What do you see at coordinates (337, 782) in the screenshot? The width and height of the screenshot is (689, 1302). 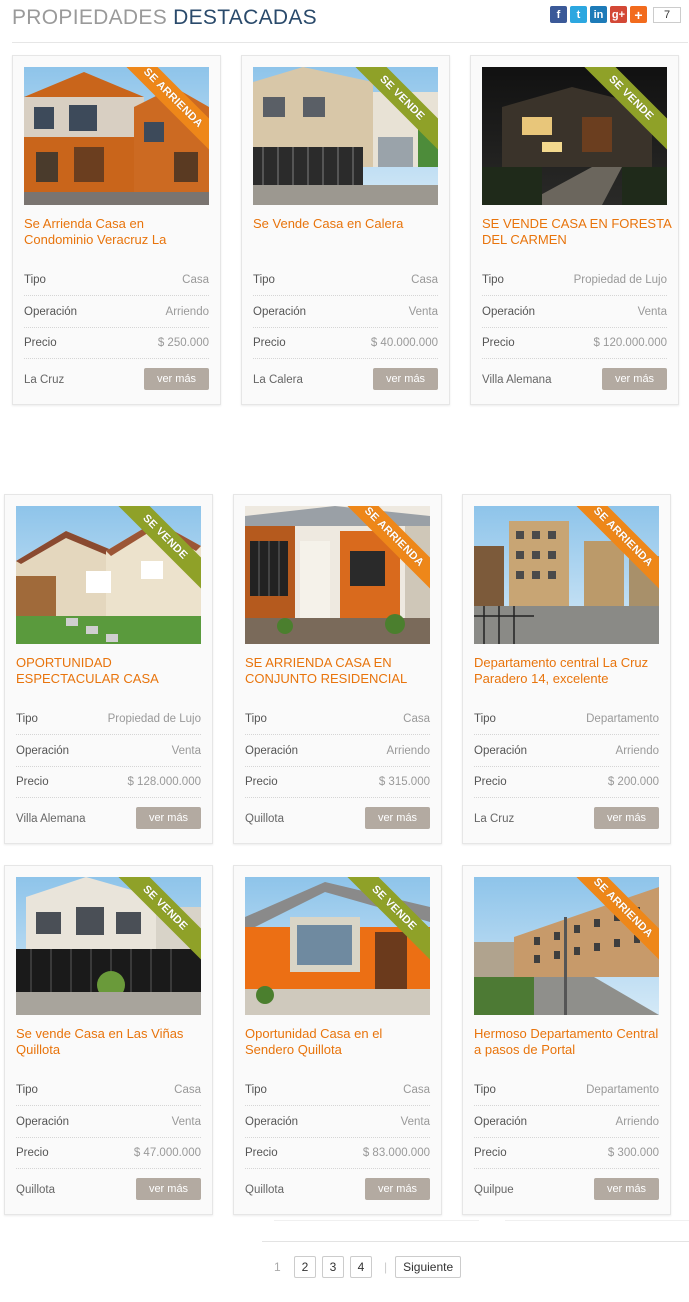 I see `row-precio: Precio $ 315.000` at bounding box center [337, 782].